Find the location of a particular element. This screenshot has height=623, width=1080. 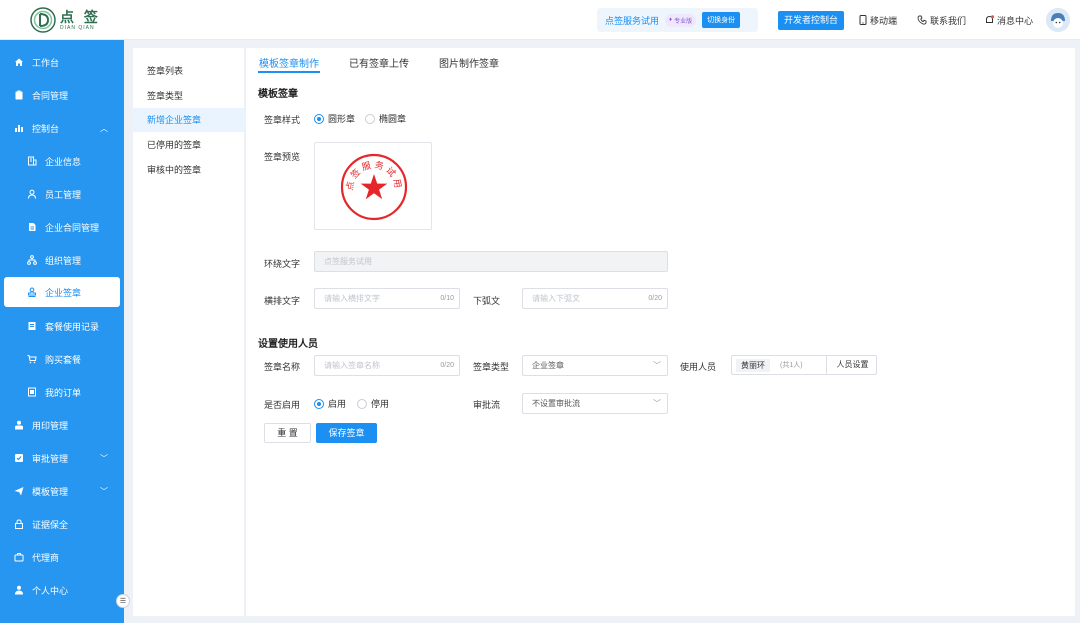

seal-name-label: 签章名称 is located at coordinates (282, 367).